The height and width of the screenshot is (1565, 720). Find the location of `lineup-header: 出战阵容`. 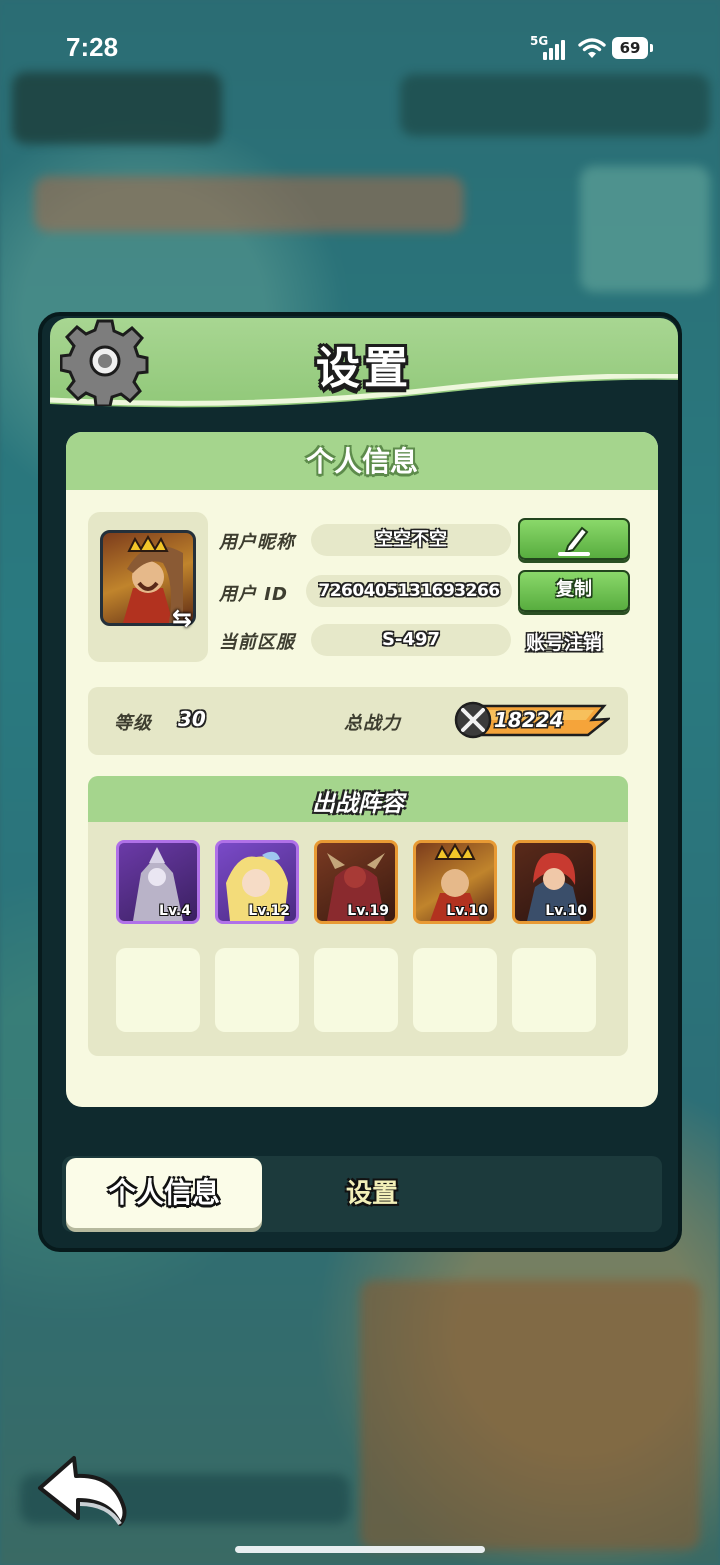

lineup-header: 出战阵容 is located at coordinates (358, 799).